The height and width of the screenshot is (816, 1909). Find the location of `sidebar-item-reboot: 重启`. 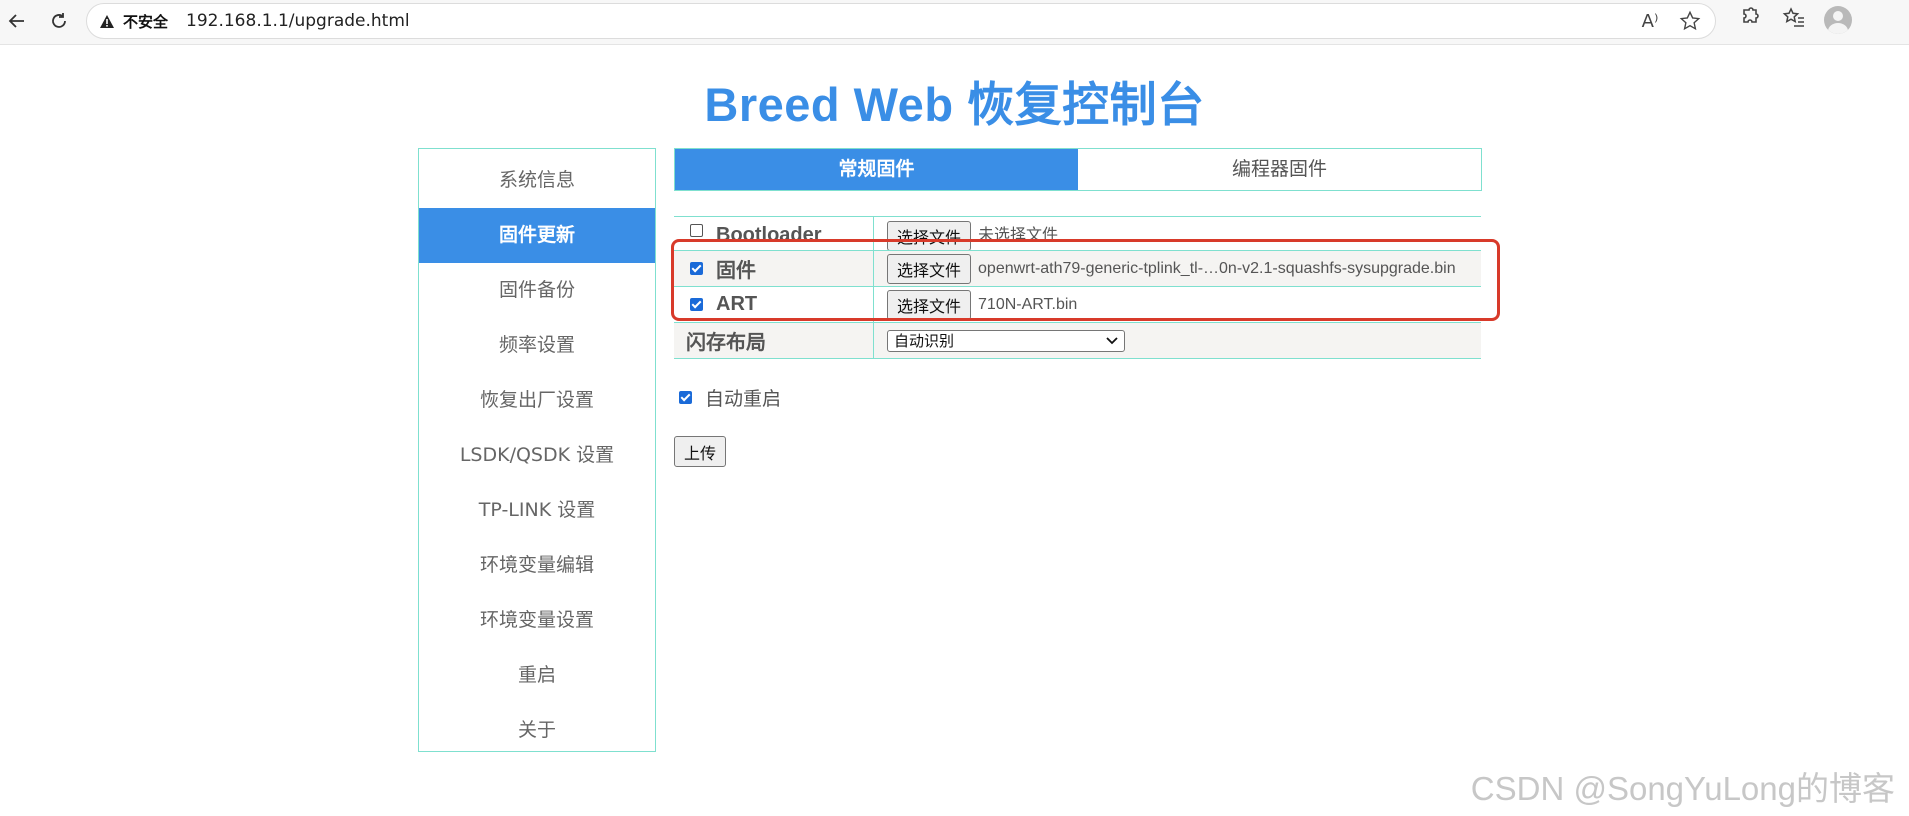

sidebar-item-reboot: 重启 is located at coordinates (537, 675).